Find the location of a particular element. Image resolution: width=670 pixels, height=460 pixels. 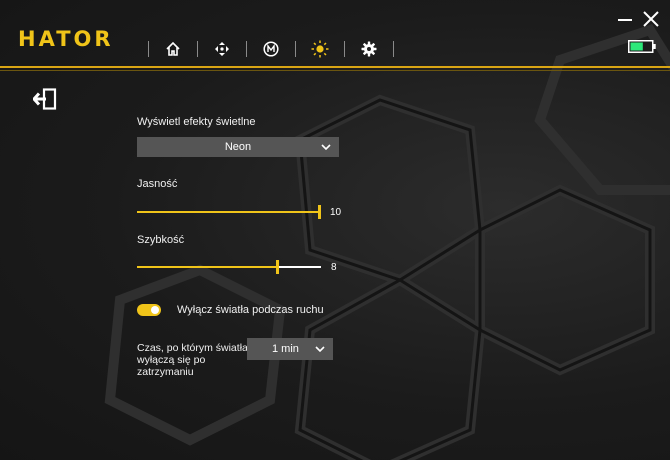

header-divider-shadow is located at coordinates (335, 70).